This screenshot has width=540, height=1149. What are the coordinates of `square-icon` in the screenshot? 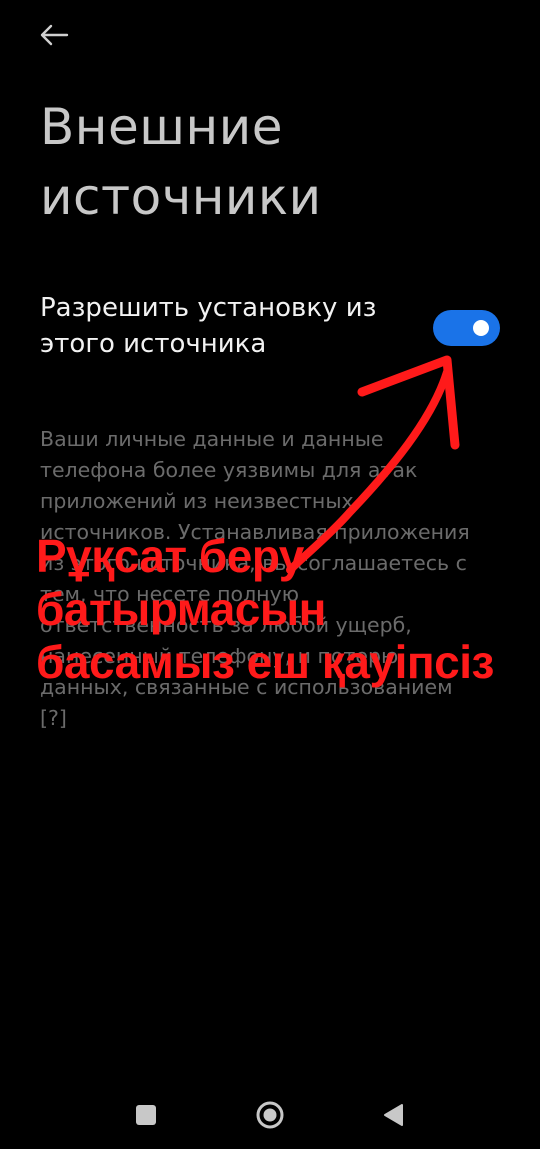 It's located at (146, 1115).